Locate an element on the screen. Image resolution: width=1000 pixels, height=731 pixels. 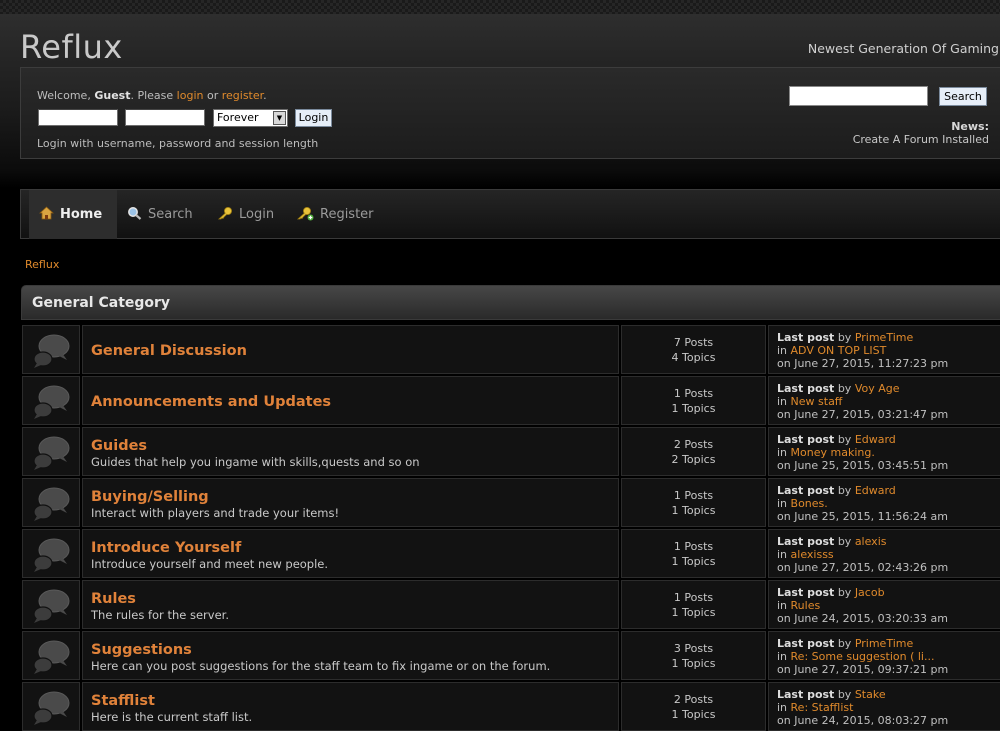
news-title: News: is located at coordinates (970, 126).